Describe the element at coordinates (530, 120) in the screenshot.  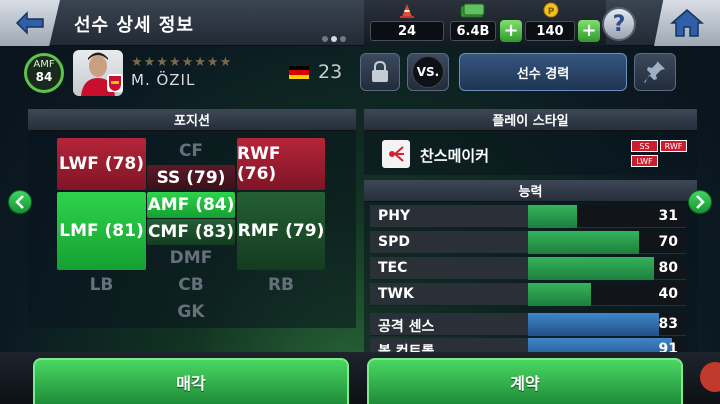
I see `playstyle-panel-title: 플레이 스타일` at that location.